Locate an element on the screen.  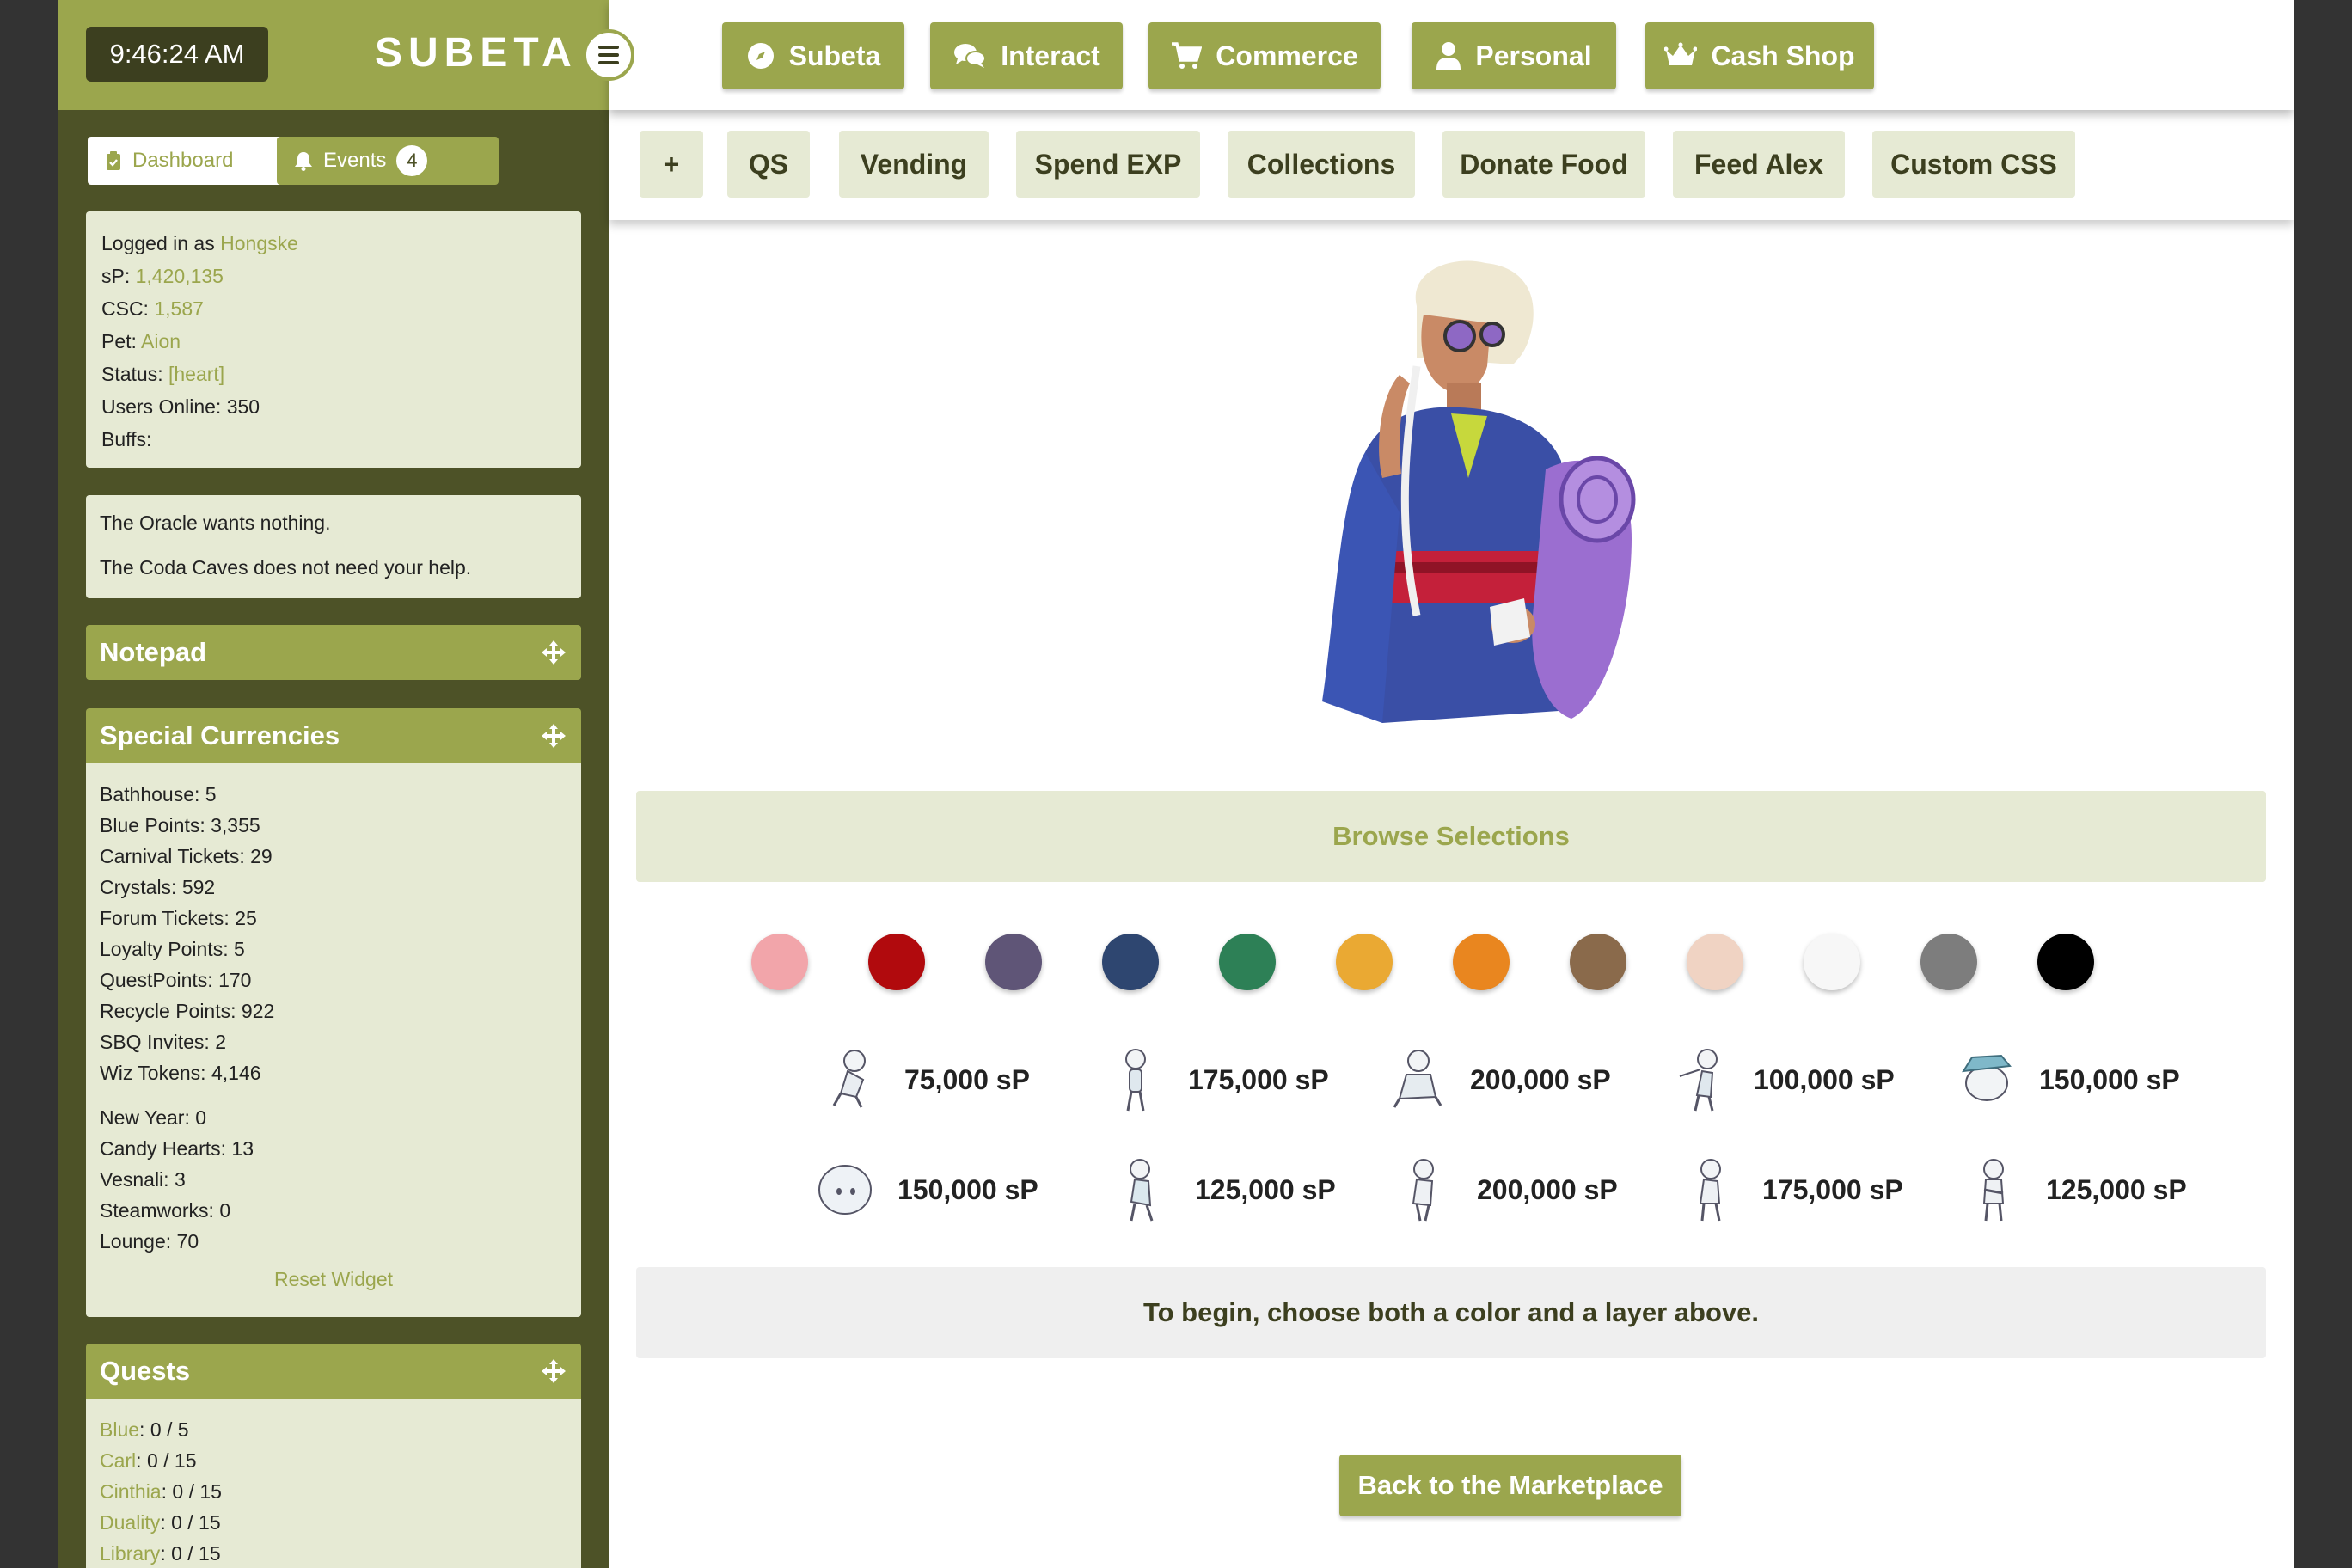
quick-link-spend-exp: Spend EXP is located at coordinates (1108, 164).